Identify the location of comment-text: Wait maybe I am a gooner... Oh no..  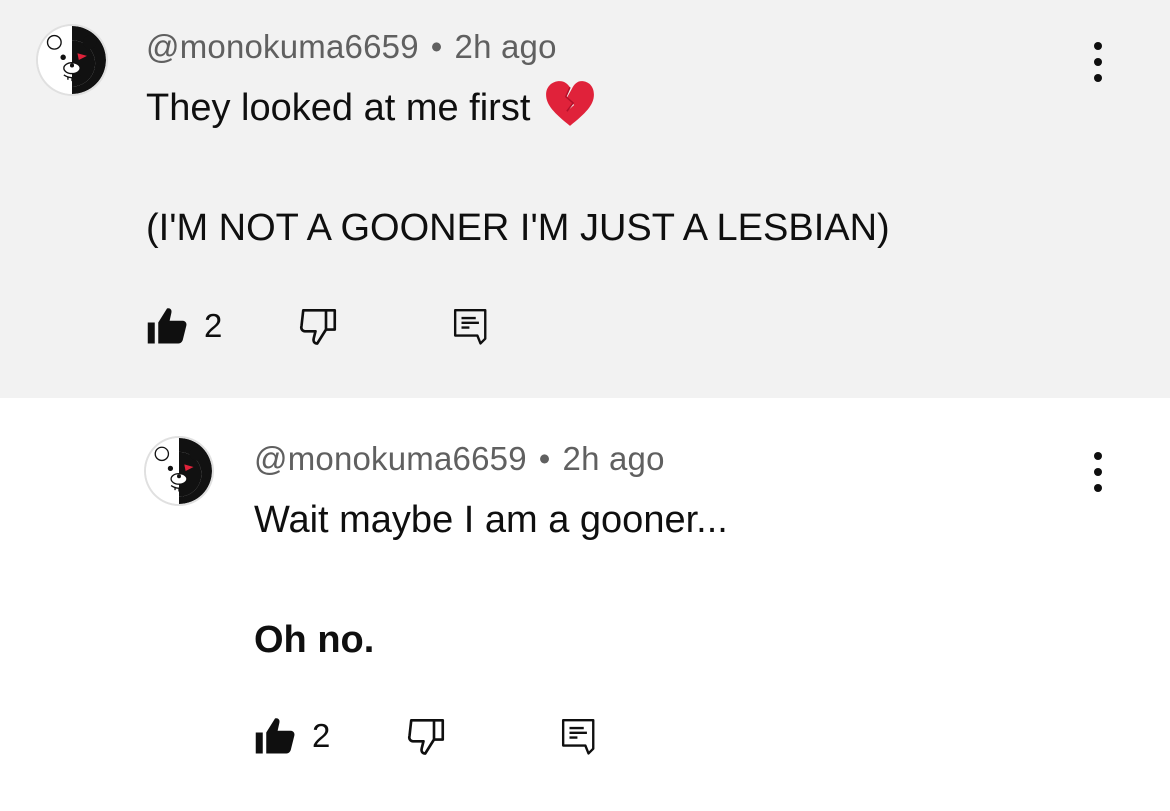
(491, 580).